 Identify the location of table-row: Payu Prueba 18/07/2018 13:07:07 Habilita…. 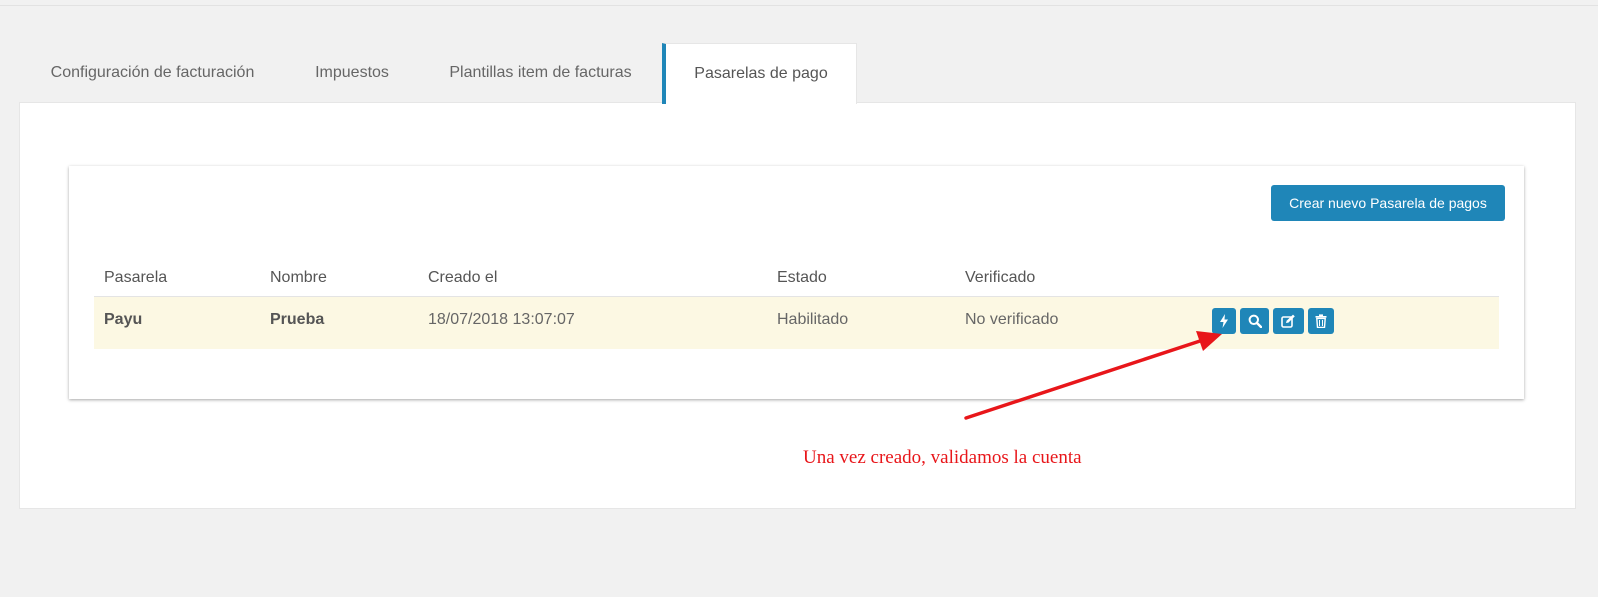
(796, 323).